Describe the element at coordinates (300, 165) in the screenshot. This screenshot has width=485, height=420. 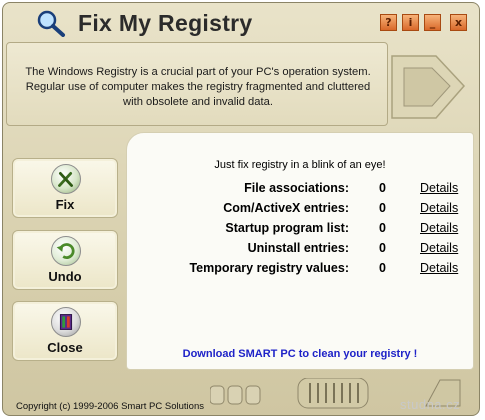
I see `tagline: Just fix registry in a blink of an eye!` at that location.